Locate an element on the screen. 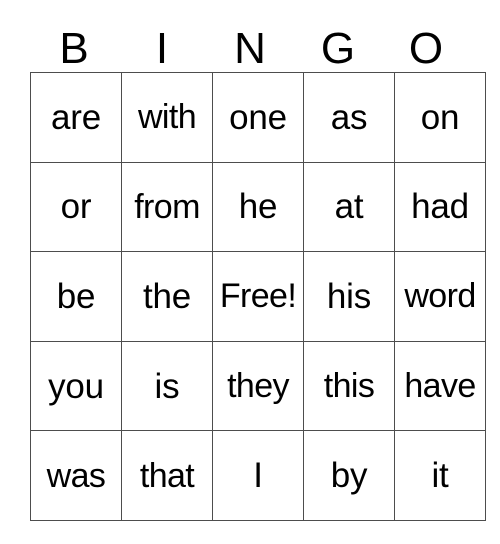 This screenshot has width=500, height=544. bingo-cell-r1c3: at is located at coordinates (349, 207).